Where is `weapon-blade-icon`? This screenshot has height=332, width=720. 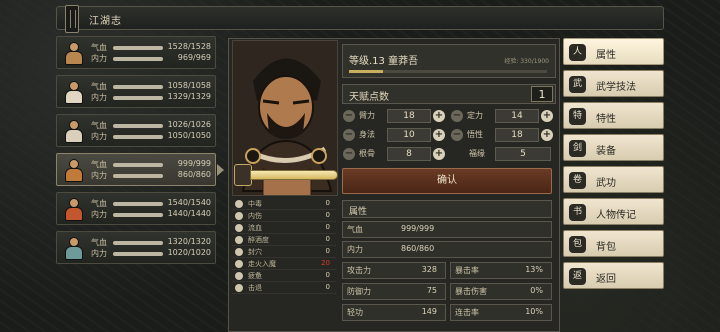
weapon-blade-icon is located at coordinates (294, 175).